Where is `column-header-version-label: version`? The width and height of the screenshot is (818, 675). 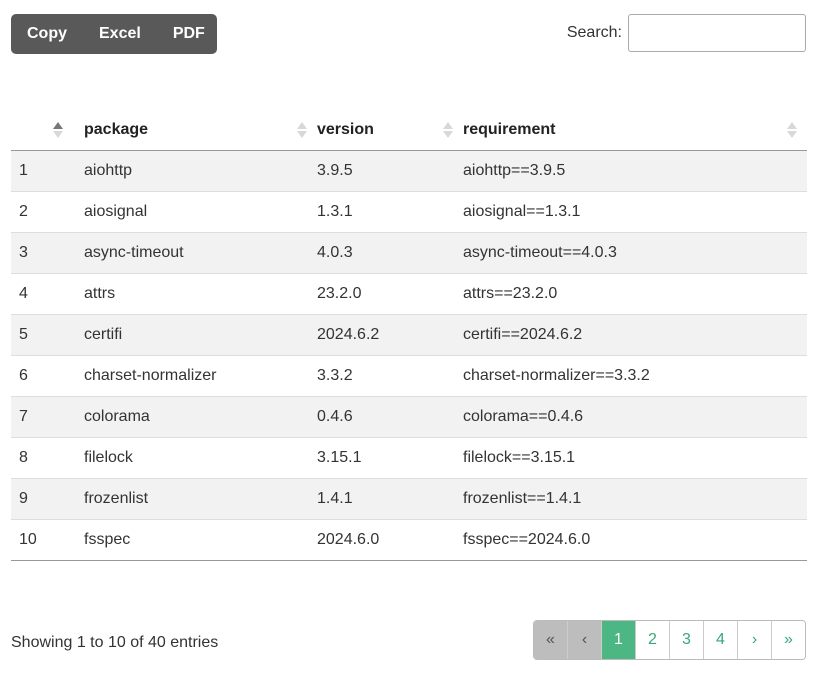 column-header-version-label: version is located at coordinates (345, 129).